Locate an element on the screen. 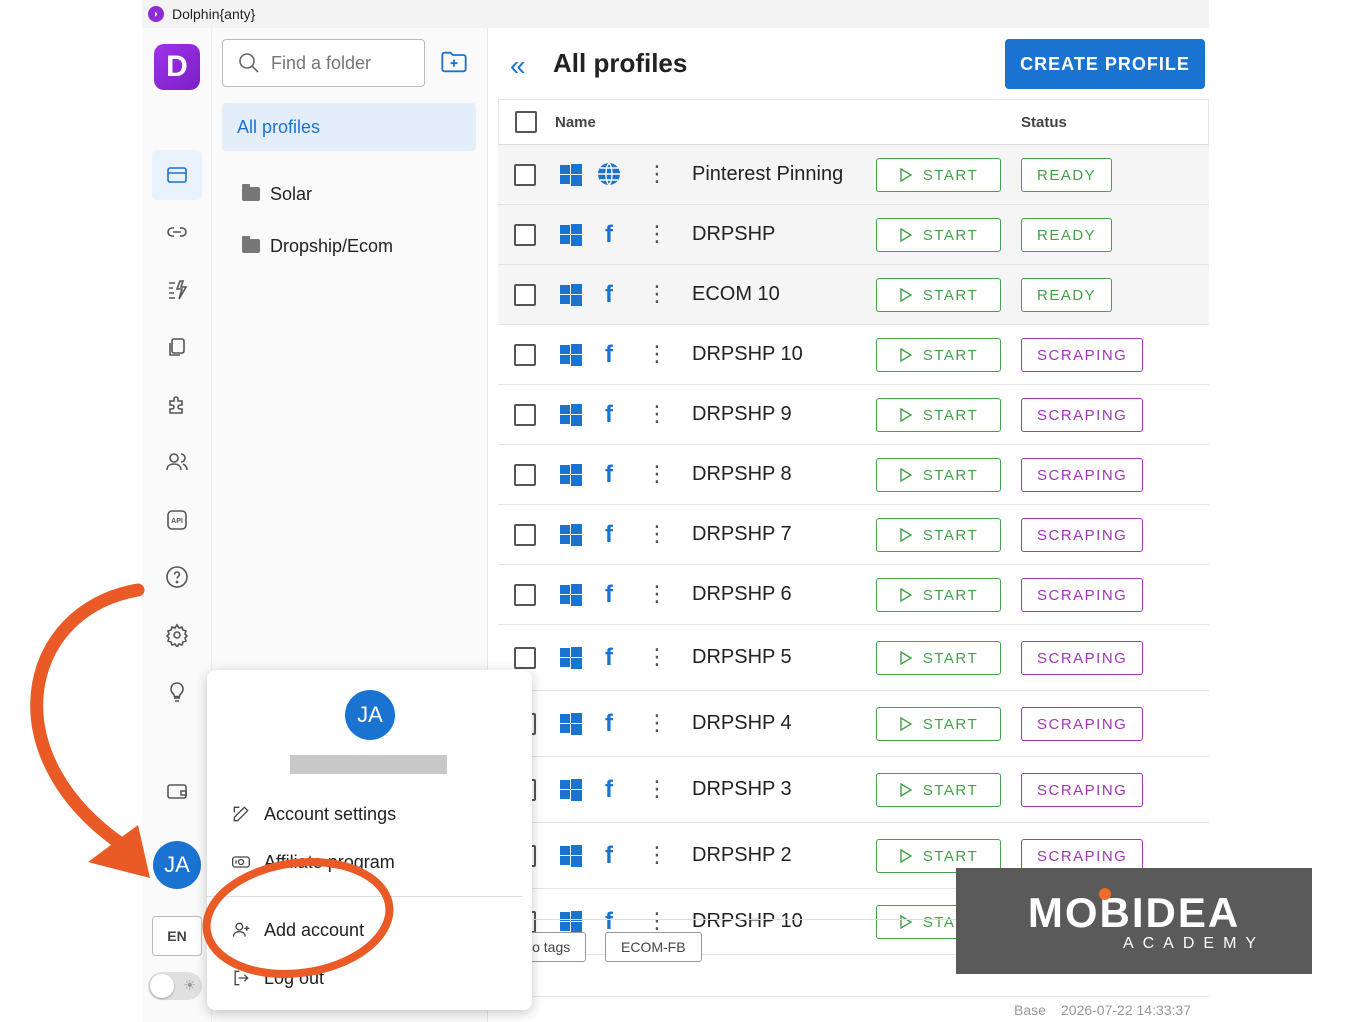 The image size is (1350, 1022). logout-icon is located at coordinates (241, 978).